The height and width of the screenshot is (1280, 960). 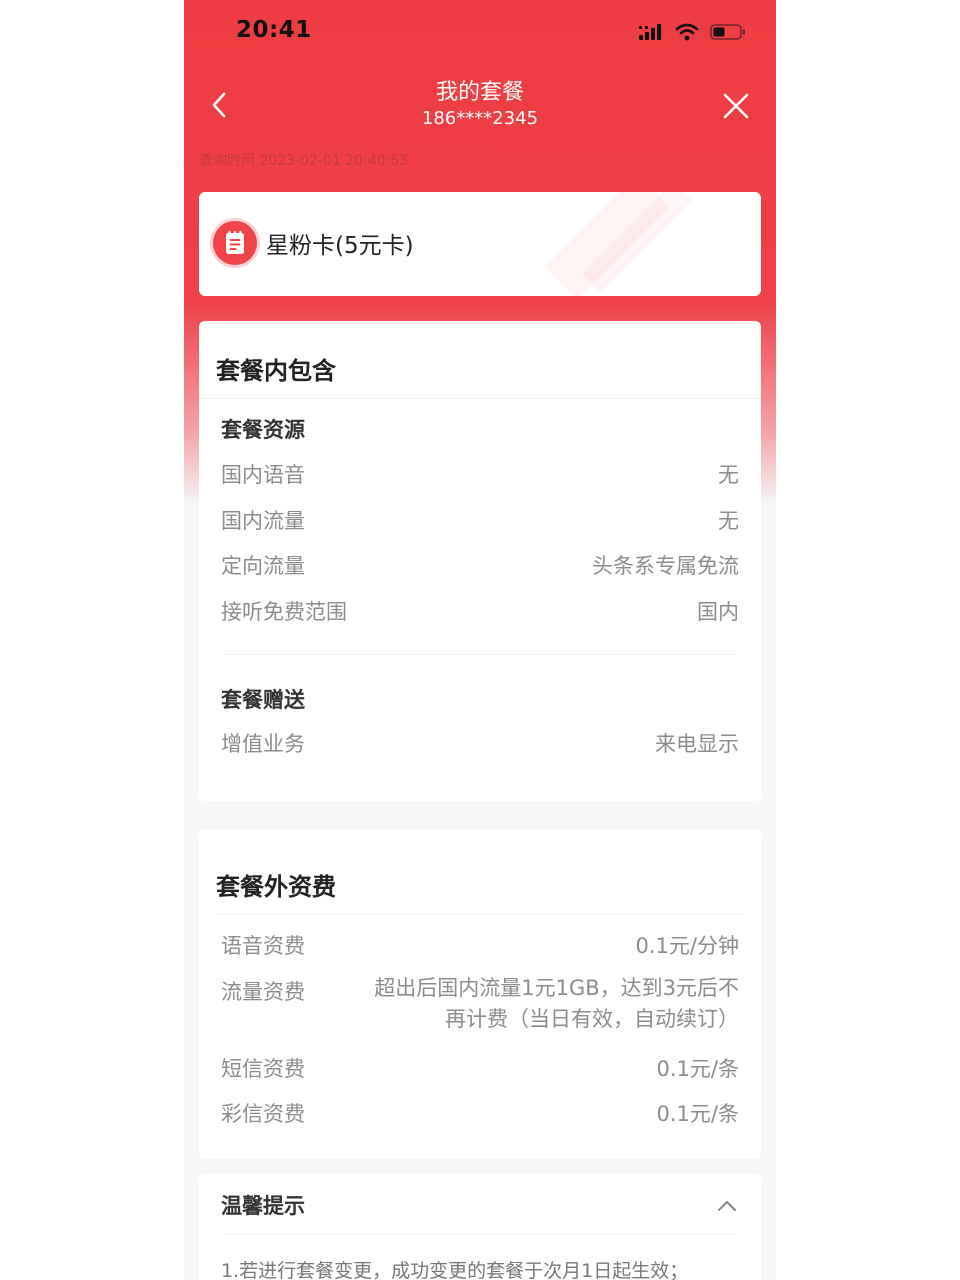 I want to click on row-value-data-fee: 超出后国内流量1元1GB，达到3元后不再计费（当日有效，自动续订）, so click(x=556, y=1003).